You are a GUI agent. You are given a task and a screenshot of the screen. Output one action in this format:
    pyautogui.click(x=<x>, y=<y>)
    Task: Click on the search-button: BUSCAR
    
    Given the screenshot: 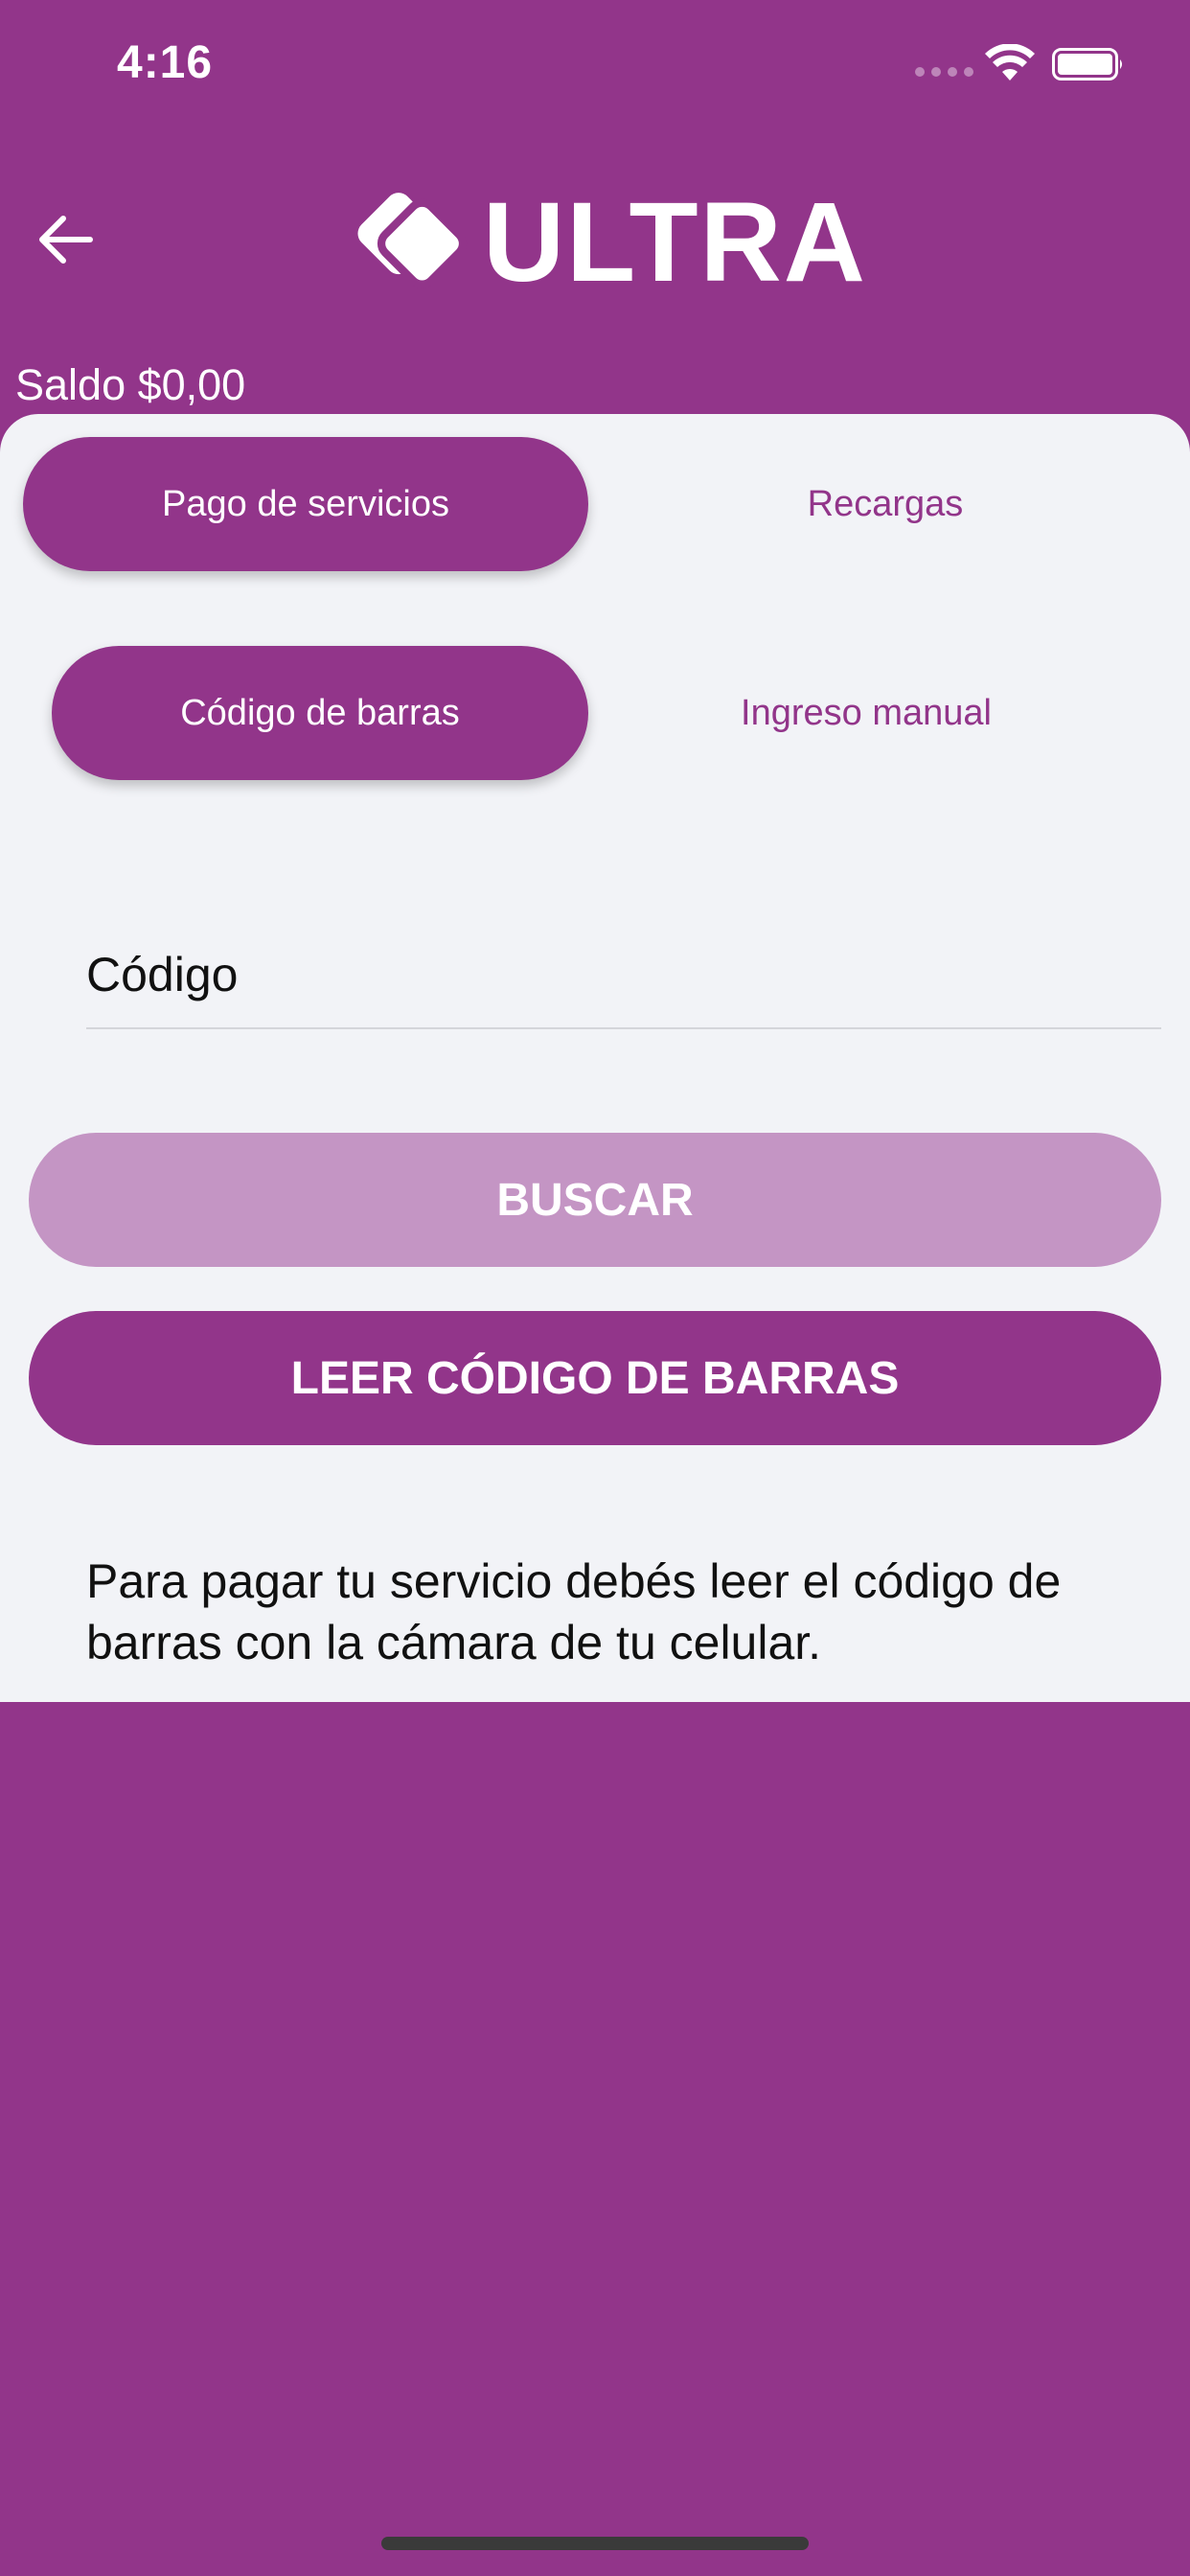 What is the action you would take?
    pyautogui.click(x=595, y=1200)
    